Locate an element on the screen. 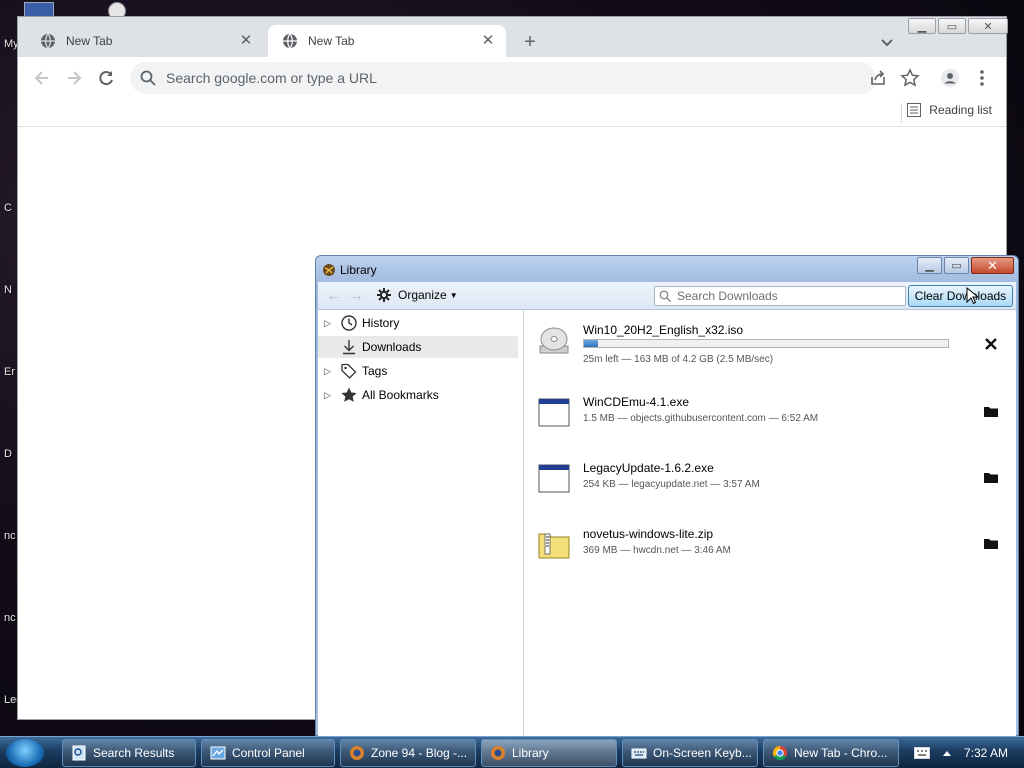 Image resolution: width=1024 pixels, height=768 pixels. download-status: 25m left — 163 MB of 4.2 GB (2.5 MB/sec) is located at coordinates (678, 359).